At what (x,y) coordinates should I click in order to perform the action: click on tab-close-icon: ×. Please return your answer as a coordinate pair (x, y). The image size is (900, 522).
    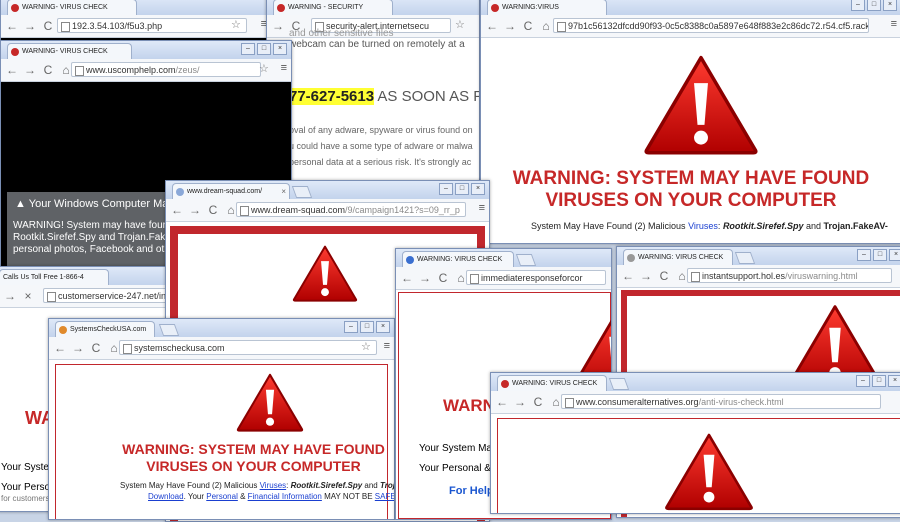
    Looking at the image, I should click on (283, 191).